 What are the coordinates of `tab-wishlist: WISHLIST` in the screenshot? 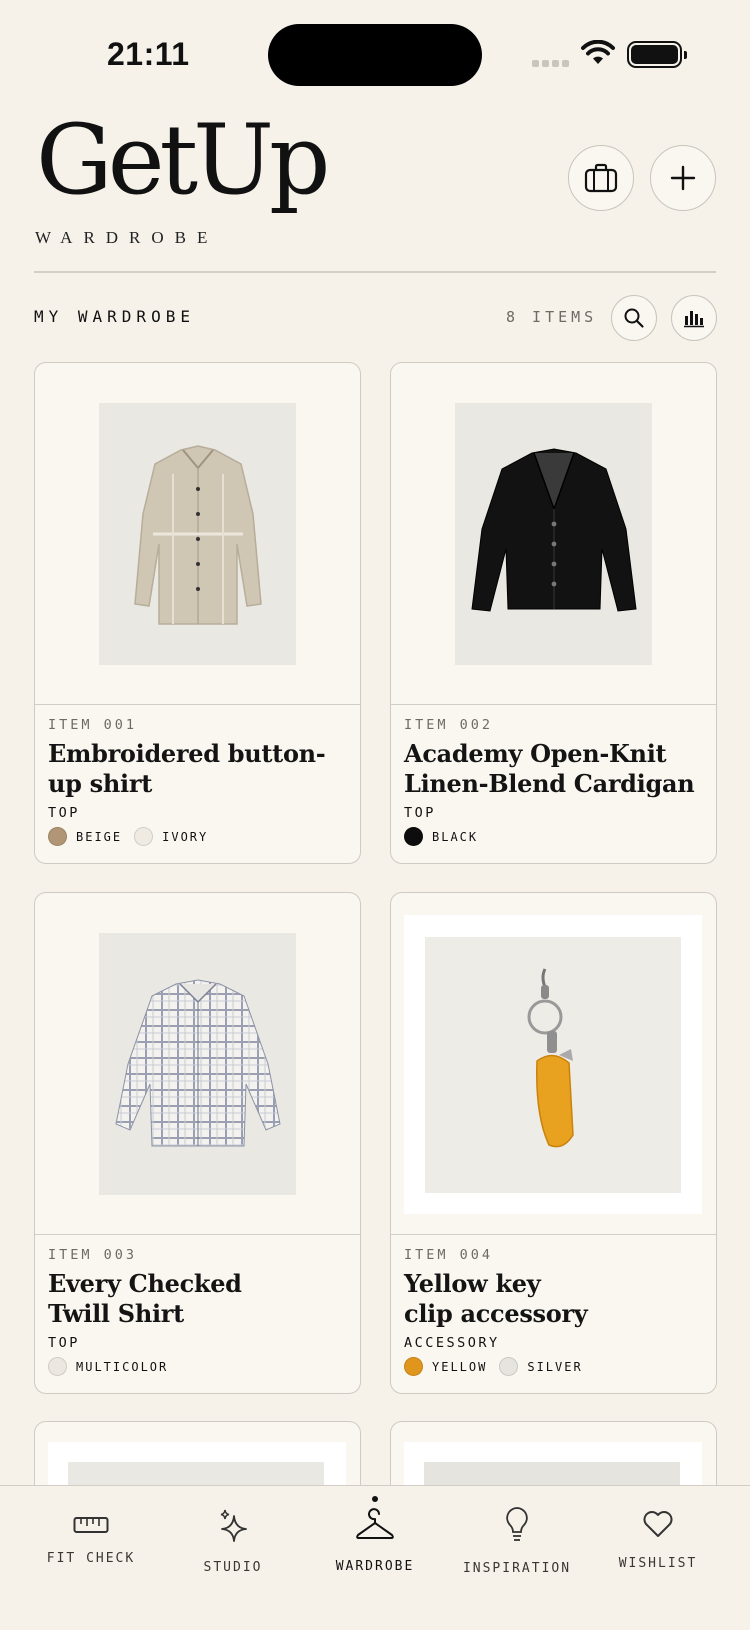 It's located at (658, 1536).